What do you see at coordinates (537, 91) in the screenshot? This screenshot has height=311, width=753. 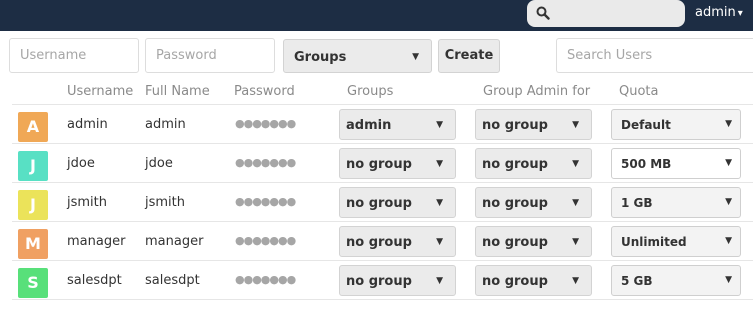 I see `column-header-group-admin: Group Admin for` at bounding box center [537, 91].